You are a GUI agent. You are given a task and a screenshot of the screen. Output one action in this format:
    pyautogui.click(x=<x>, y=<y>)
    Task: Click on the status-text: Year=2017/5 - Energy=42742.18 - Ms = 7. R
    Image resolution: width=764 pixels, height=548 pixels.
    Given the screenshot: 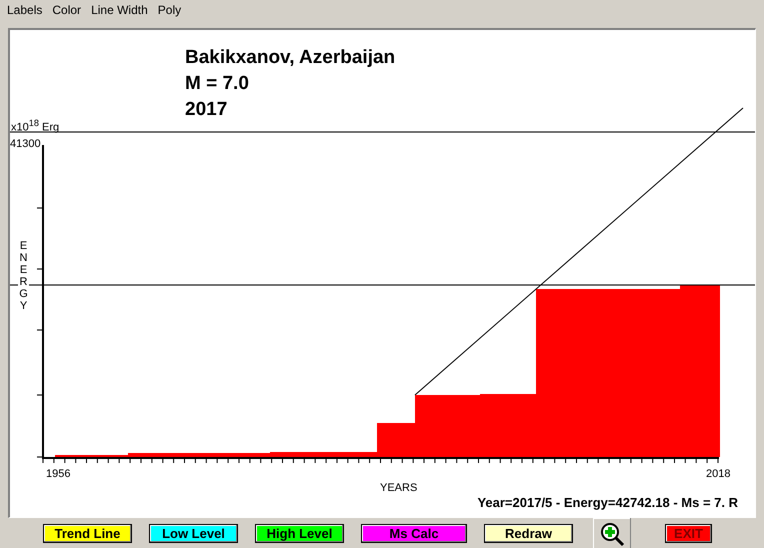 What is the action you would take?
    pyautogui.click(x=607, y=502)
    